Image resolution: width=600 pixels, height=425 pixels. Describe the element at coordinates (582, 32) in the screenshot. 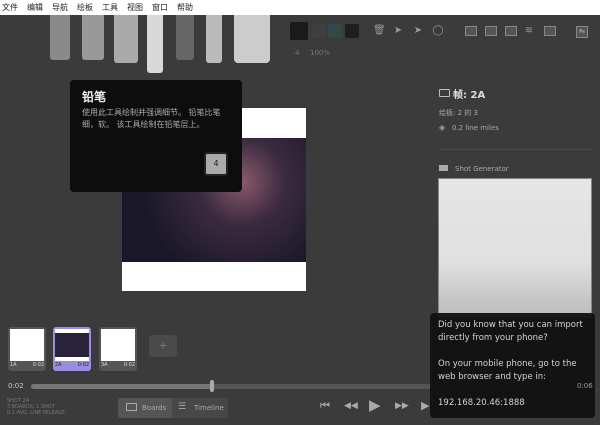

I see `photoshop-icon: Ps` at that location.